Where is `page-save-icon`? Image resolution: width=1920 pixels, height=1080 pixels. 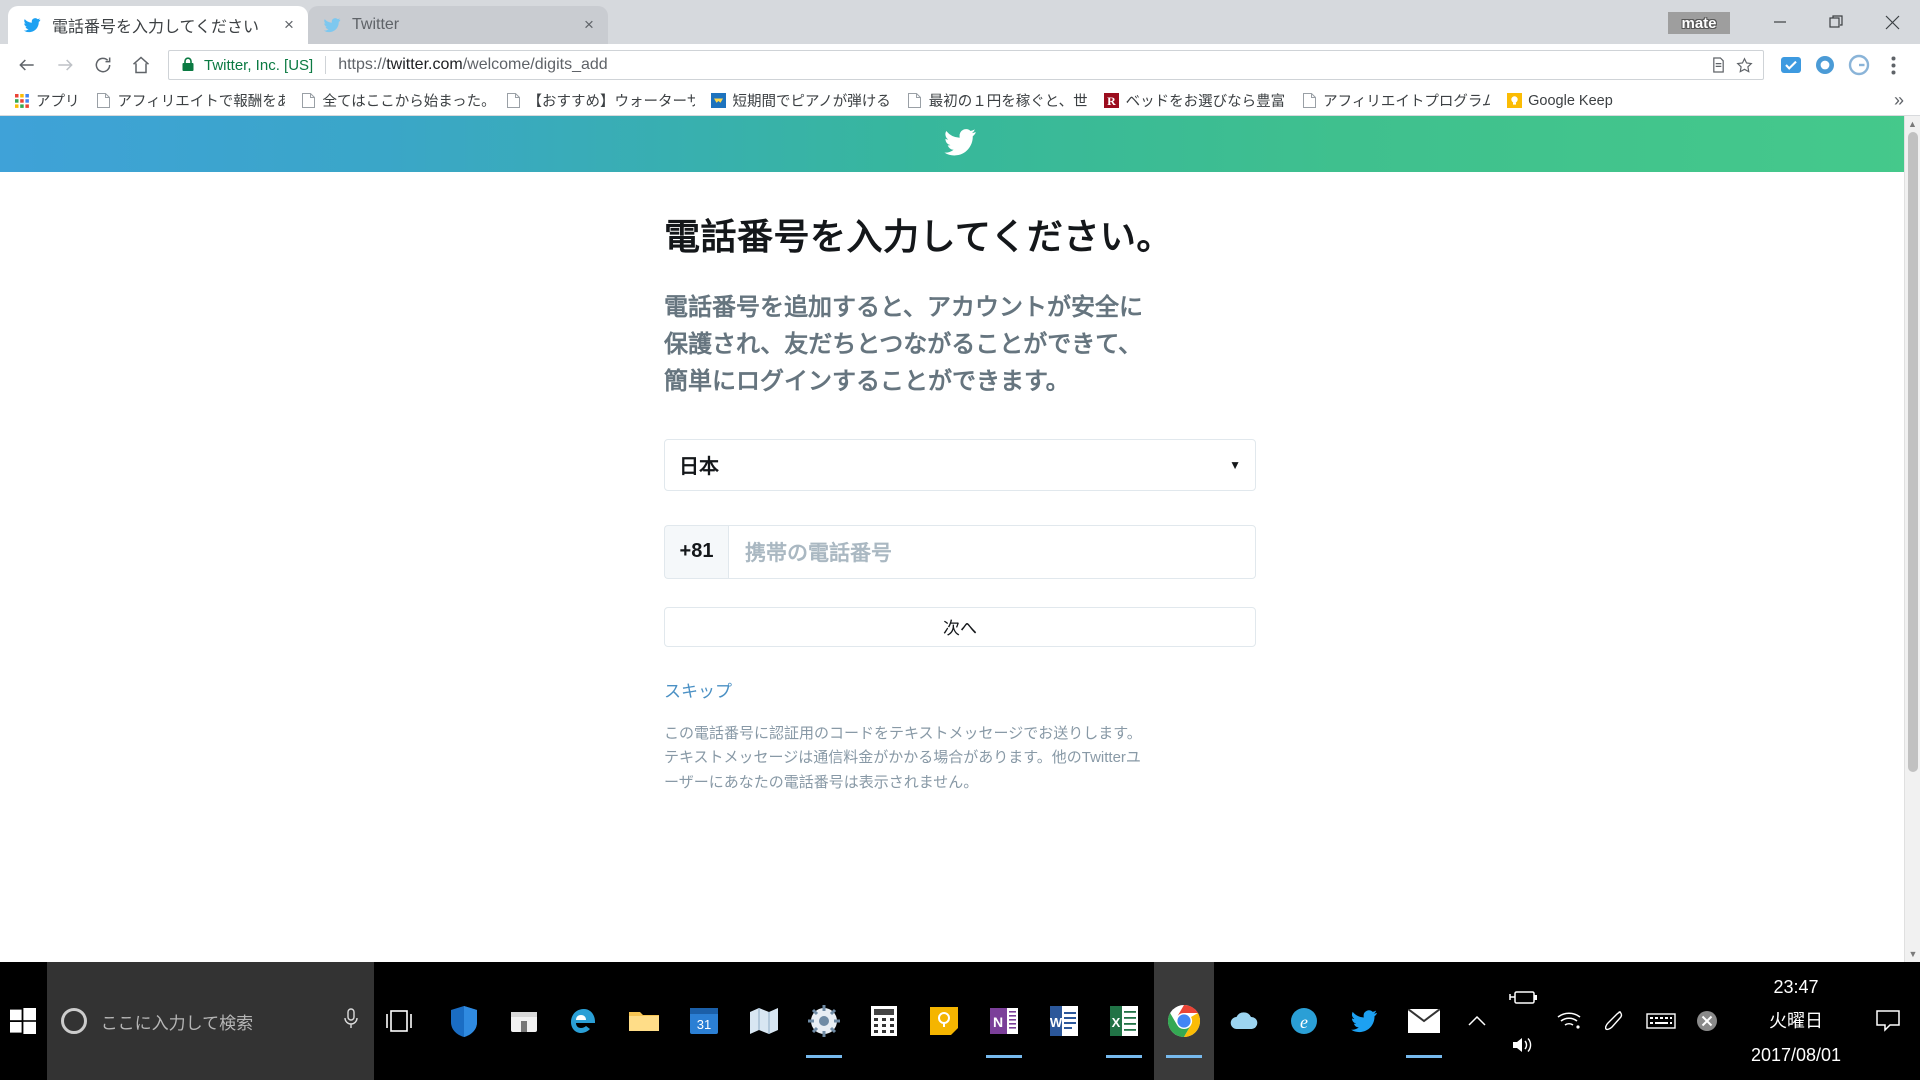 page-save-icon is located at coordinates (1718, 65).